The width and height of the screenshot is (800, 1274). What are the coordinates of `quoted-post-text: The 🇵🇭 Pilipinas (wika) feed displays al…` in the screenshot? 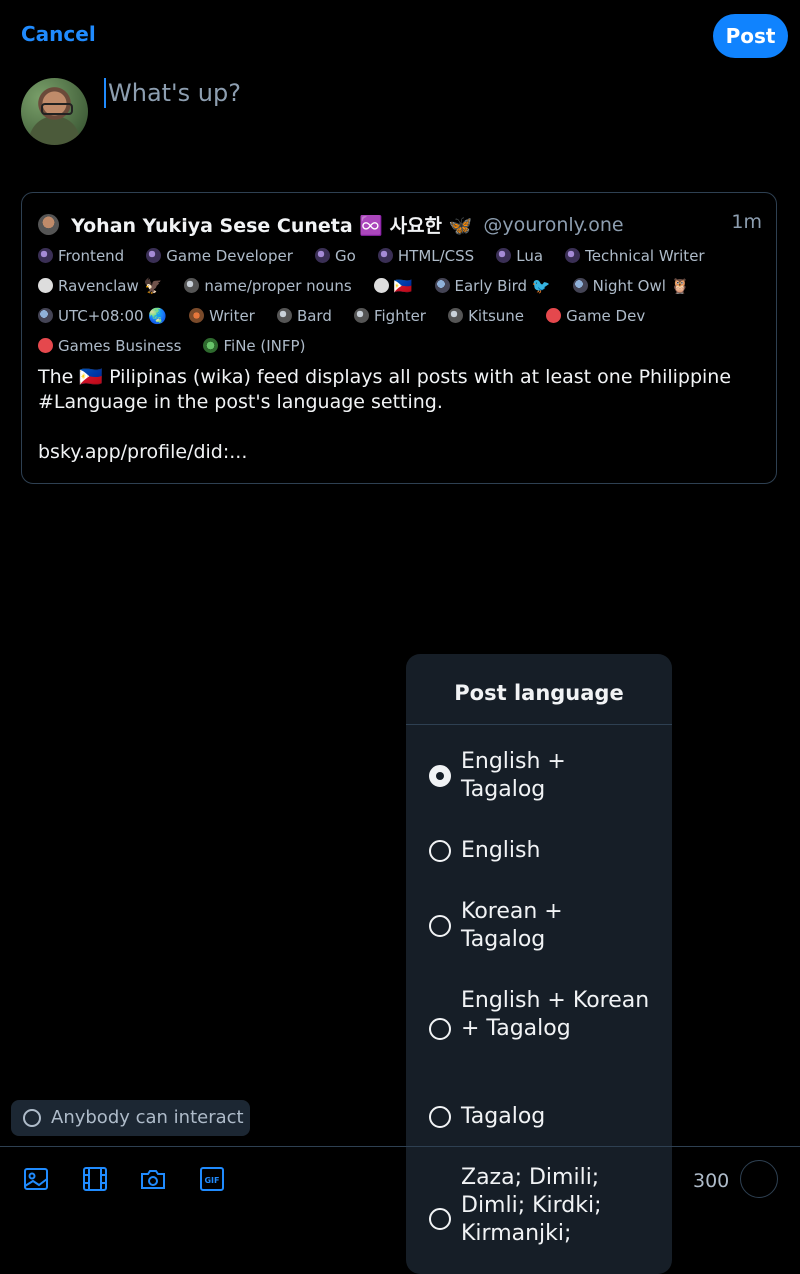 It's located at (385, 414).